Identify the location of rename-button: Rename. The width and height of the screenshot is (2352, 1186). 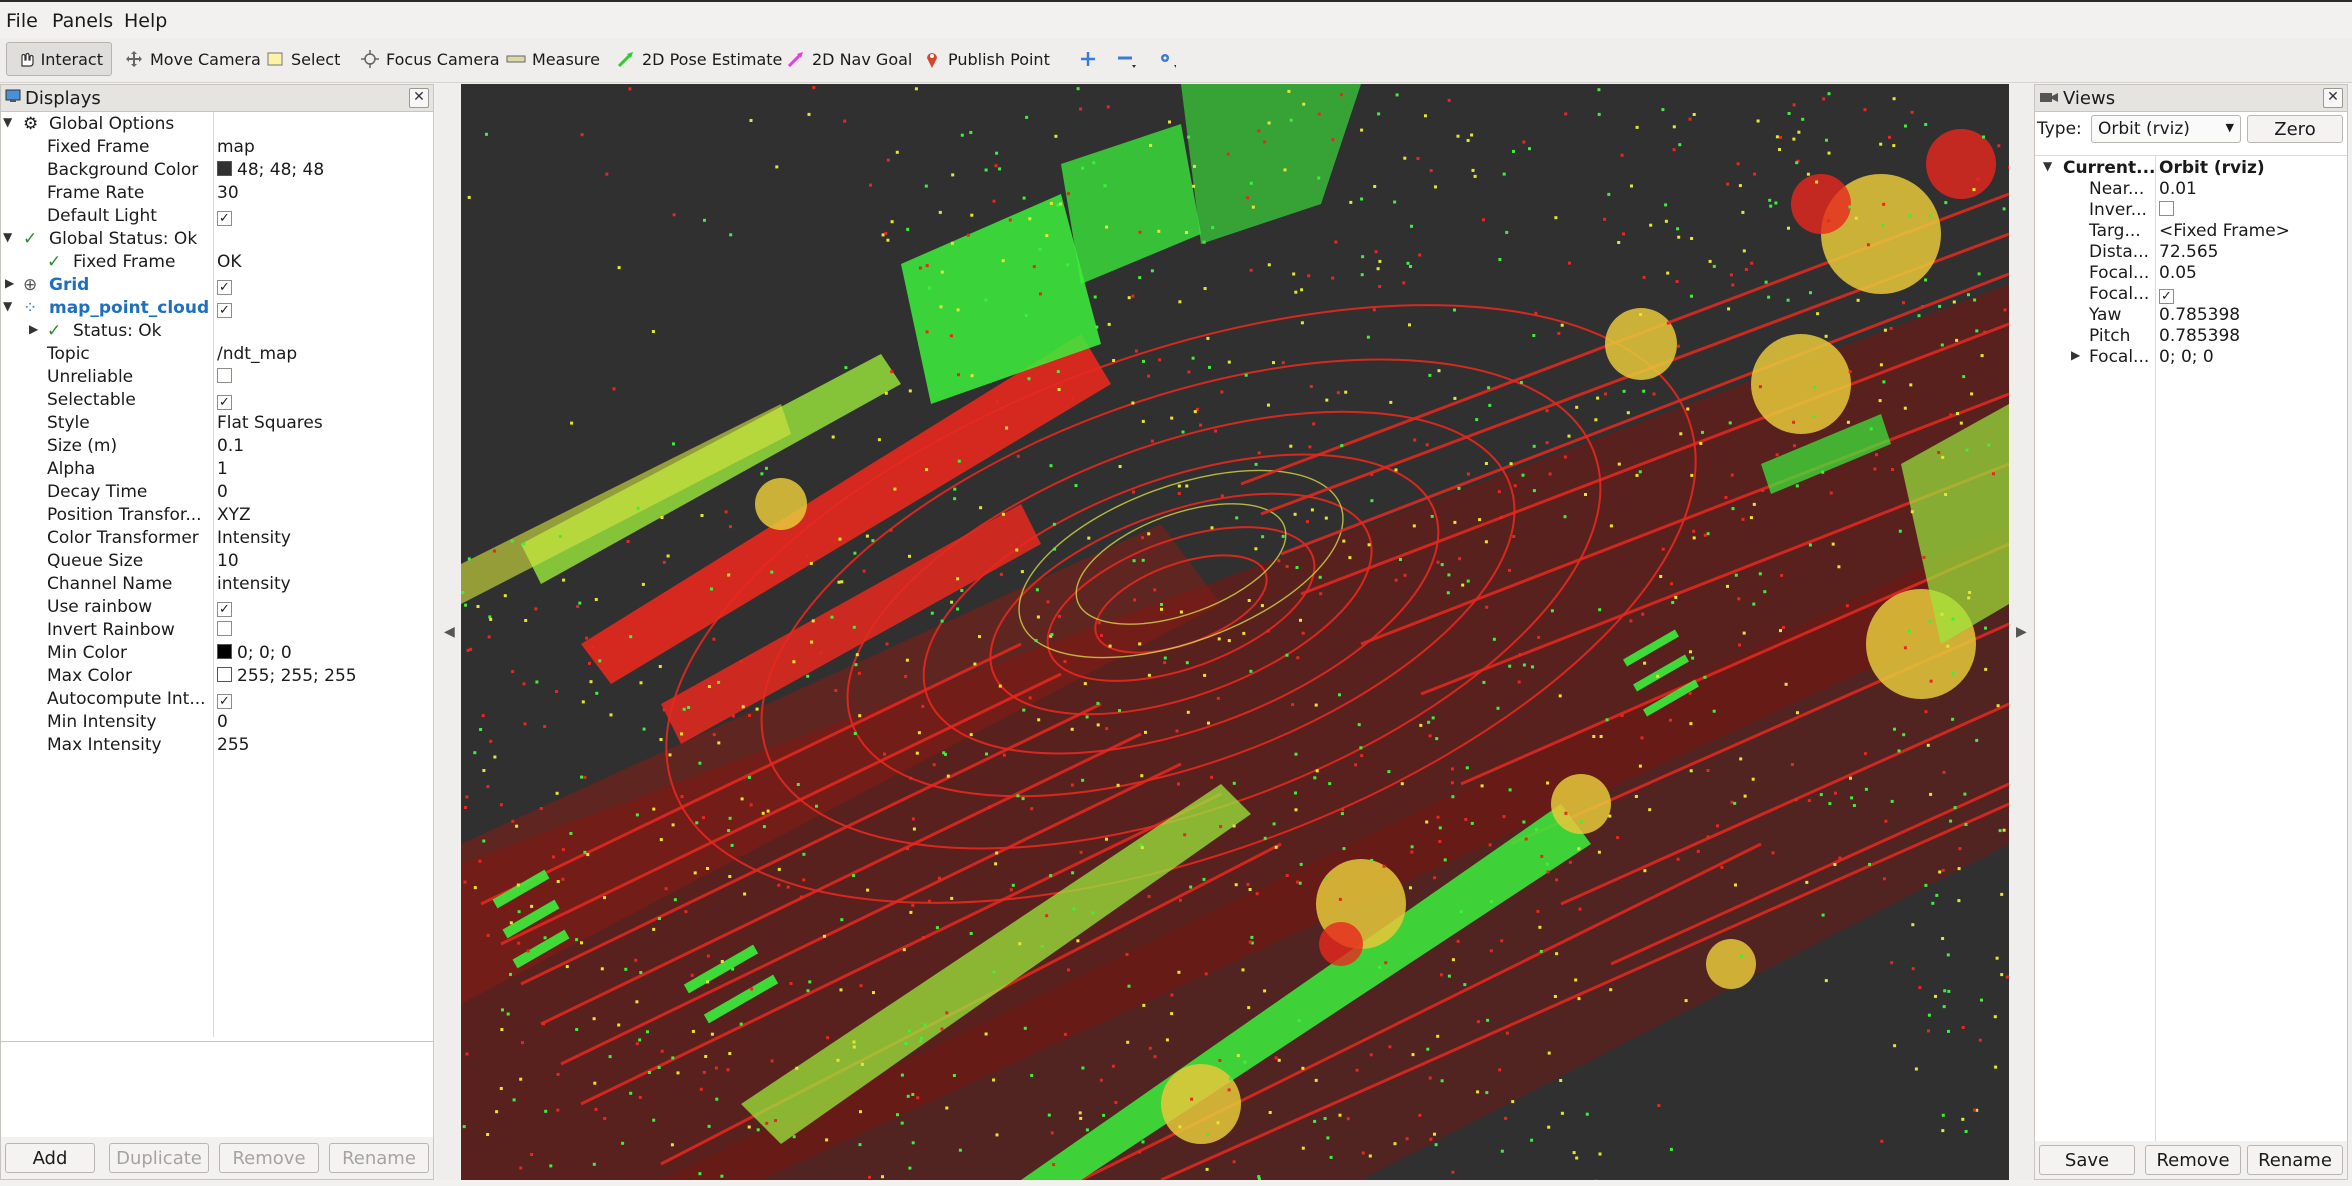
(379, 1158).